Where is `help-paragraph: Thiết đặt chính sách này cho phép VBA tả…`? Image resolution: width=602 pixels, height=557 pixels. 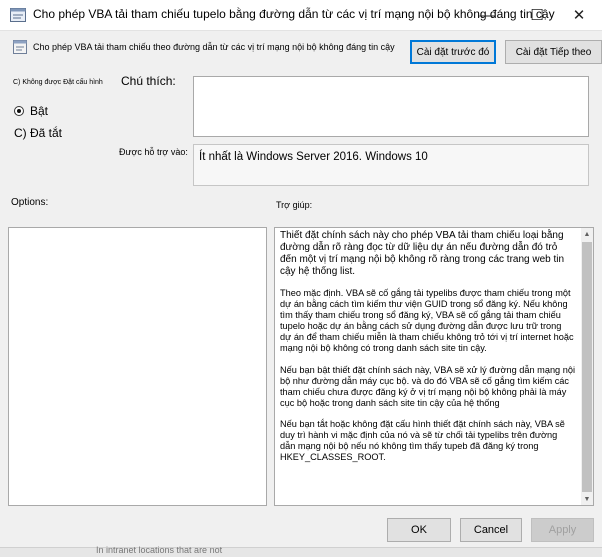 help-paragraph: Thiết đặt chính sách này cho phép VBA tả… is located at coordinates (422, 253).